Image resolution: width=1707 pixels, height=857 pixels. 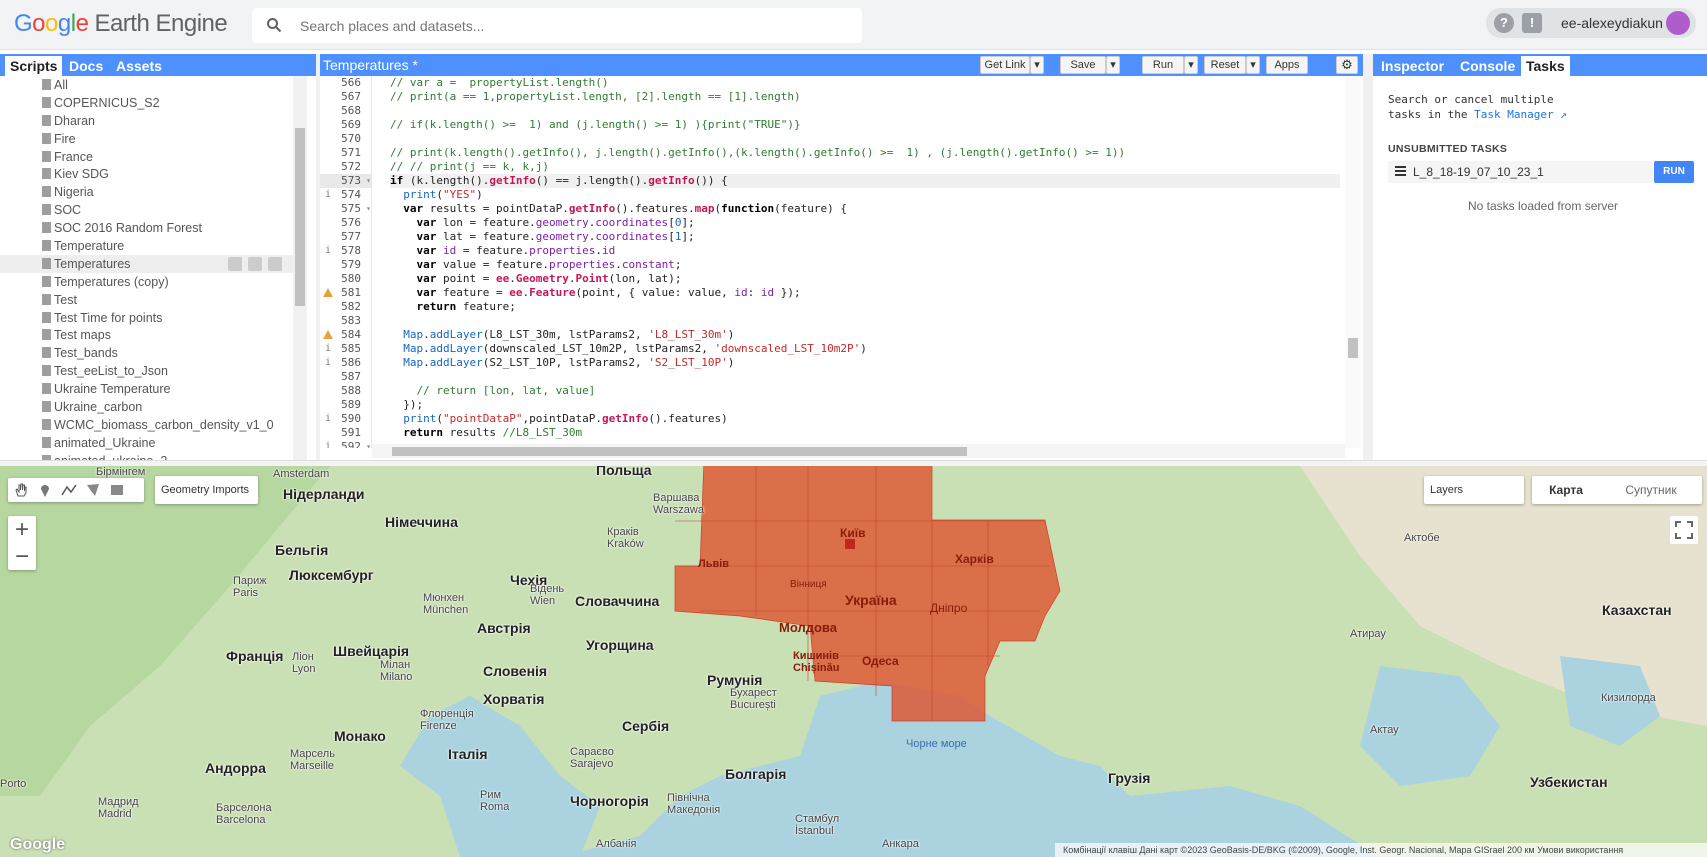 I want to click on script-list-item: Test, so click(x=147, y=300).